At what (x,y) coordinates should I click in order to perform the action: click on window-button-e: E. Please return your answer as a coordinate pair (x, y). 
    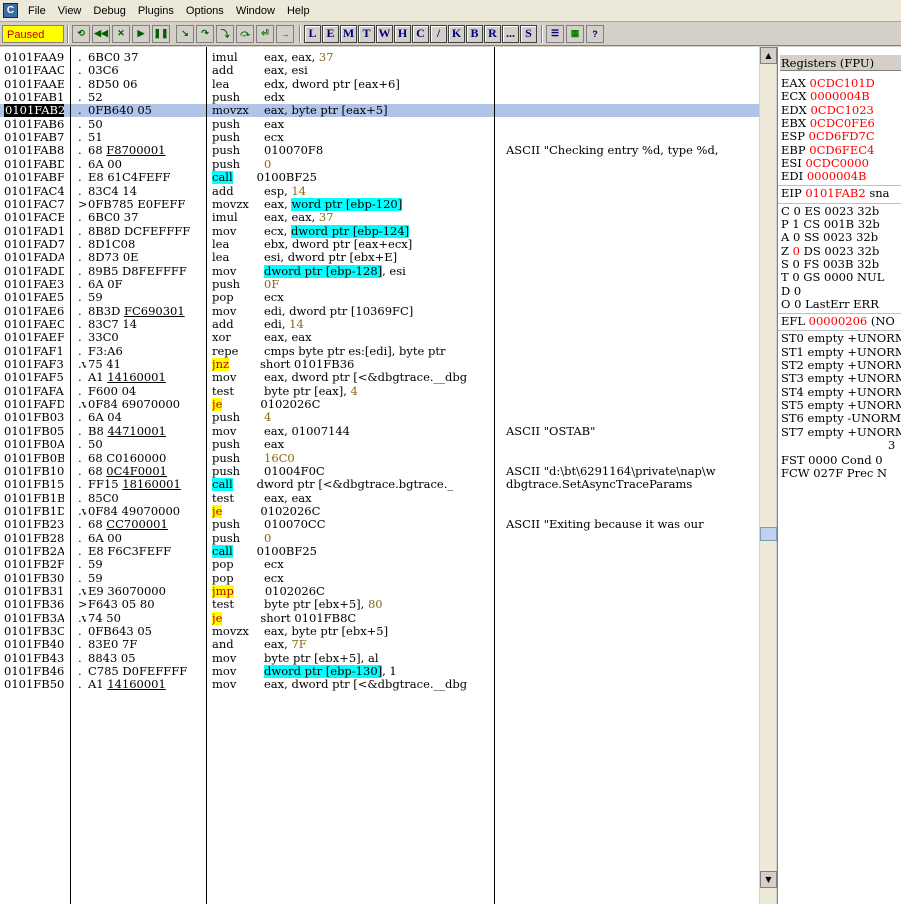
    Looking at the image, I should click on (330, 33).